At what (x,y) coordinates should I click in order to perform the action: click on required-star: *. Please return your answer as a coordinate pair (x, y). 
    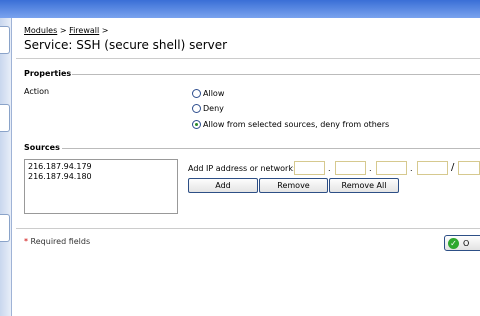
    Looking at the image, I should click on (26, 241).